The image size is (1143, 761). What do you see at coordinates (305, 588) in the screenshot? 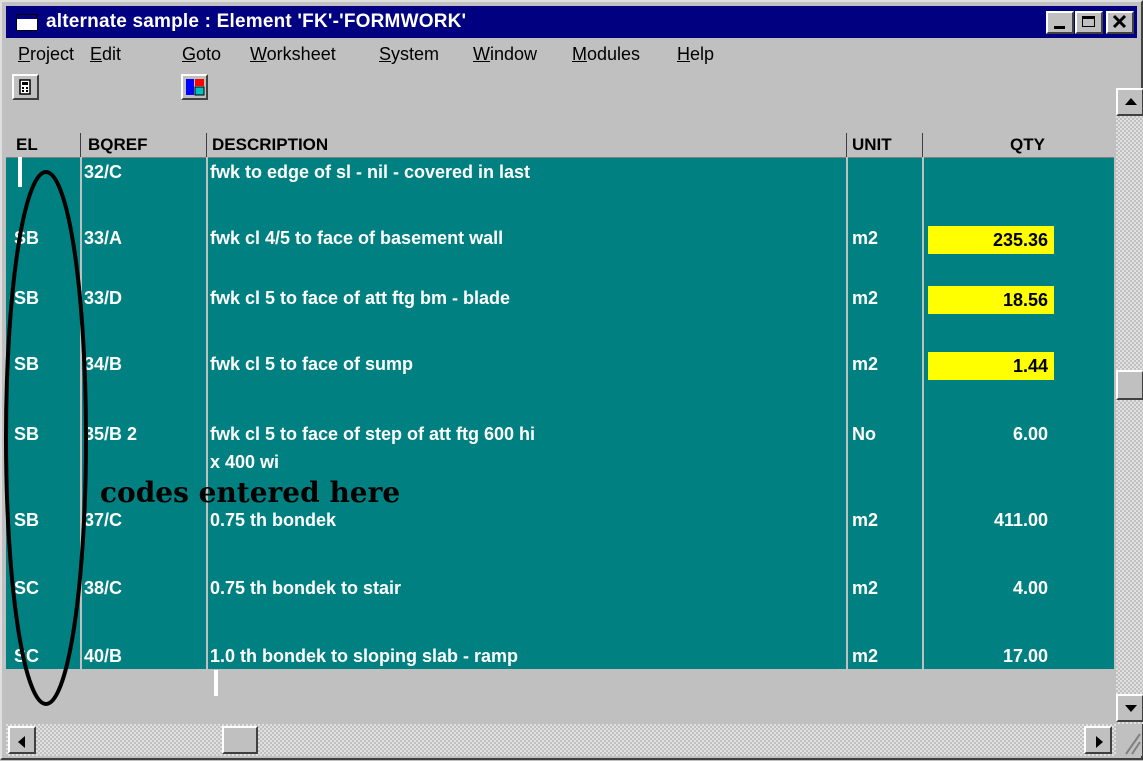
I see `cell-description: 0.75 th bondek to stair` at bounding box center [305, 588].